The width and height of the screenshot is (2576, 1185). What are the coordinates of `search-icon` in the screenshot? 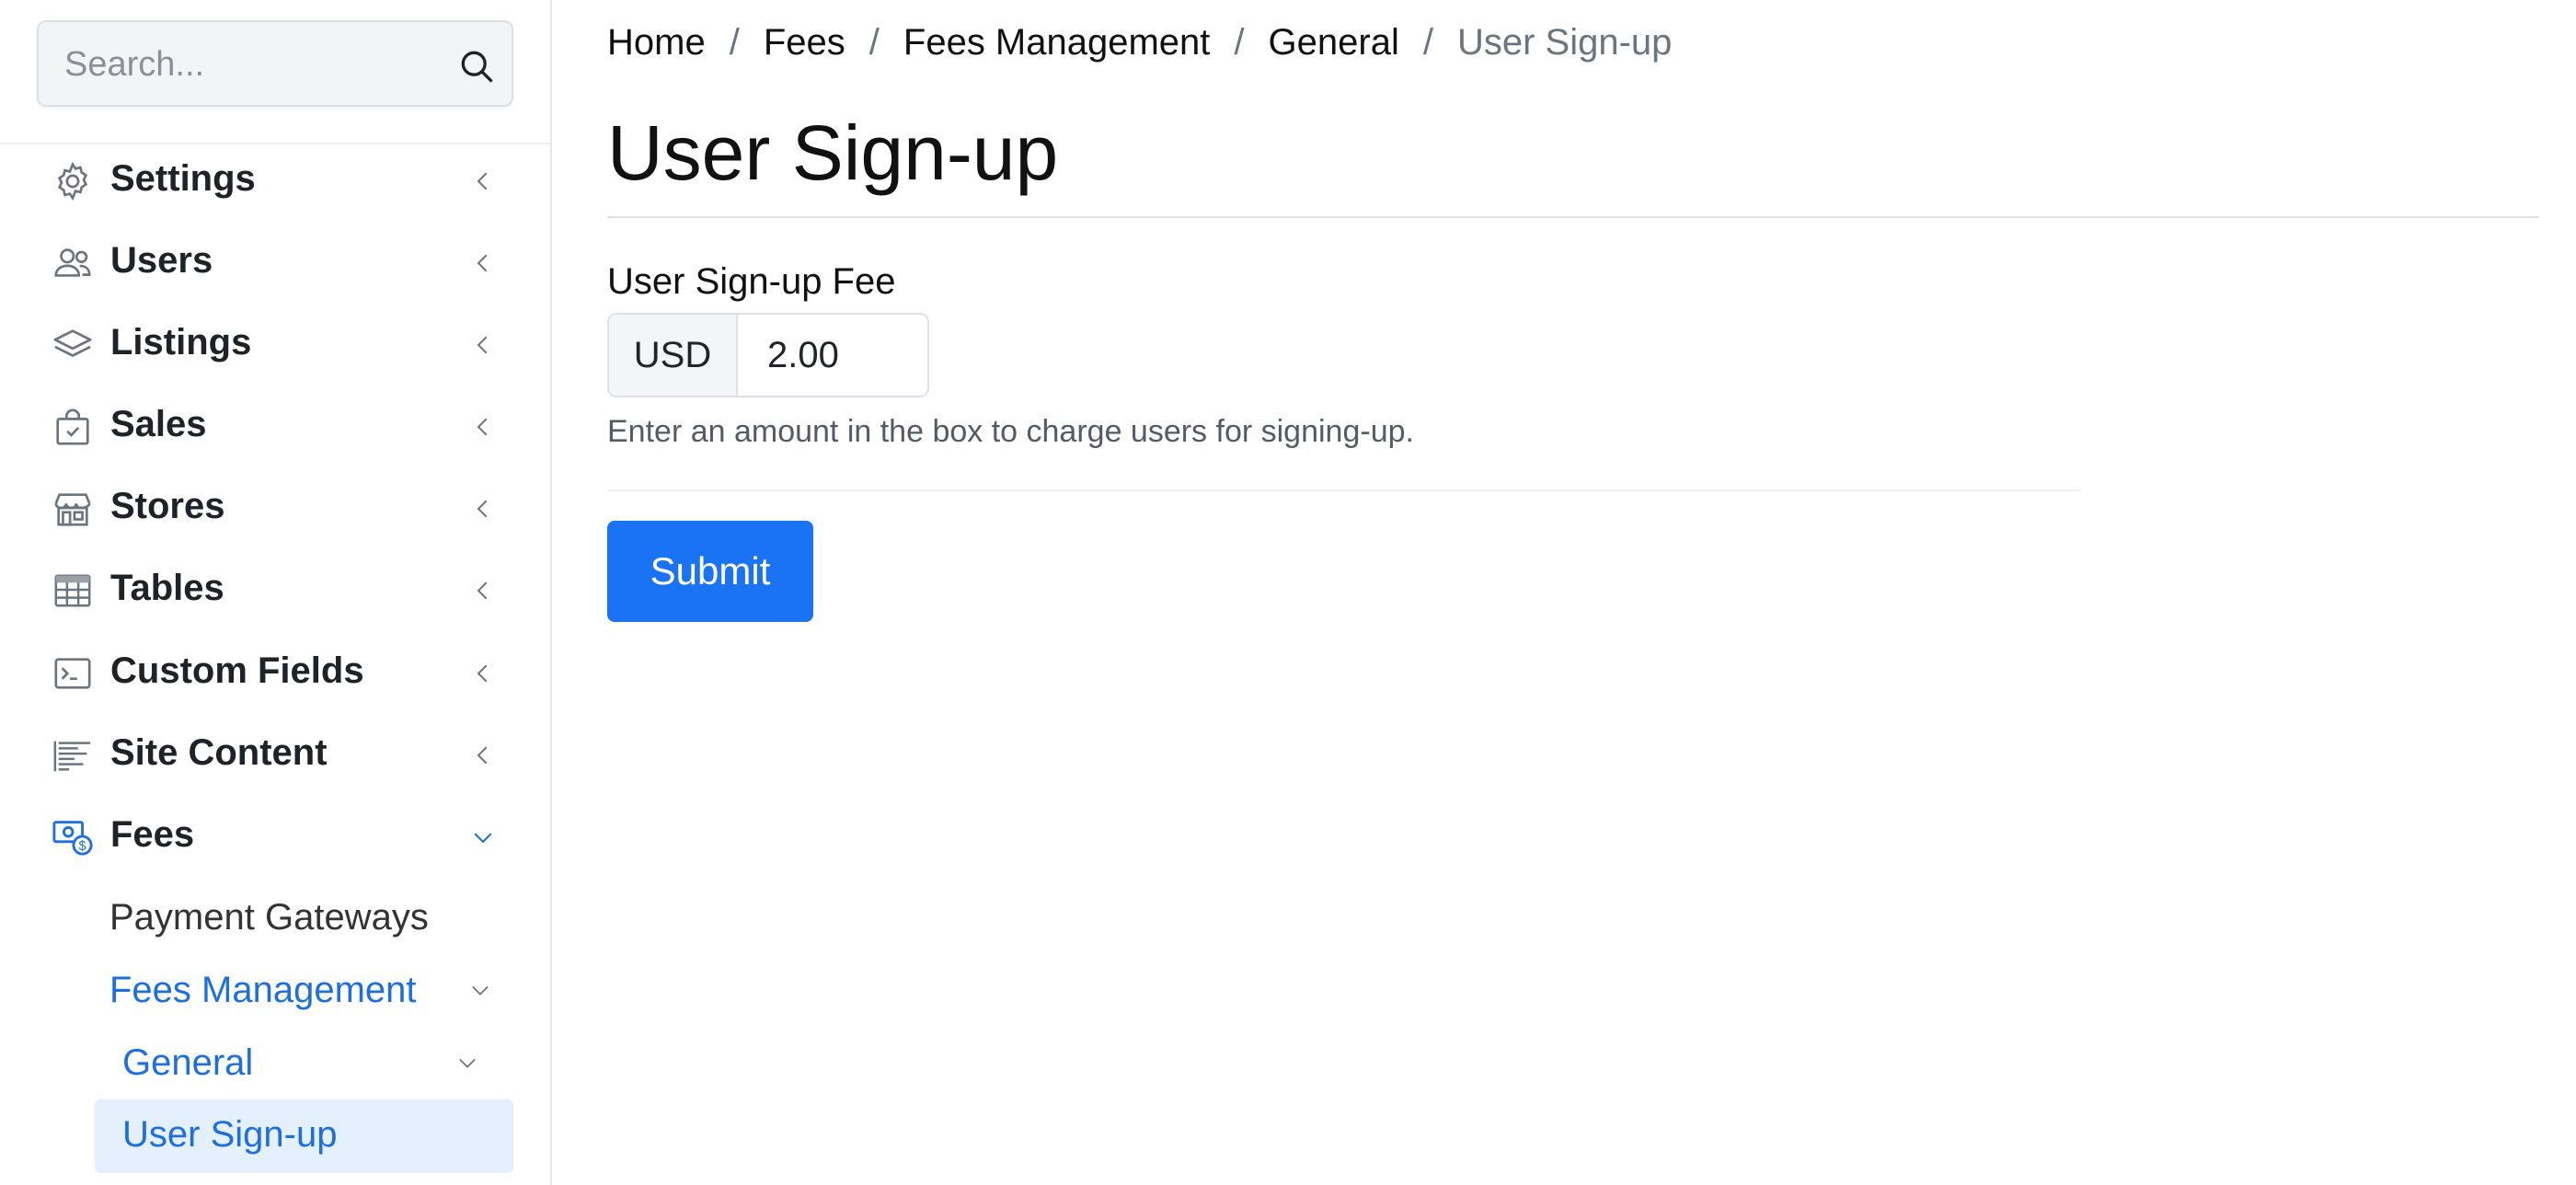 It's located at (476, 66).